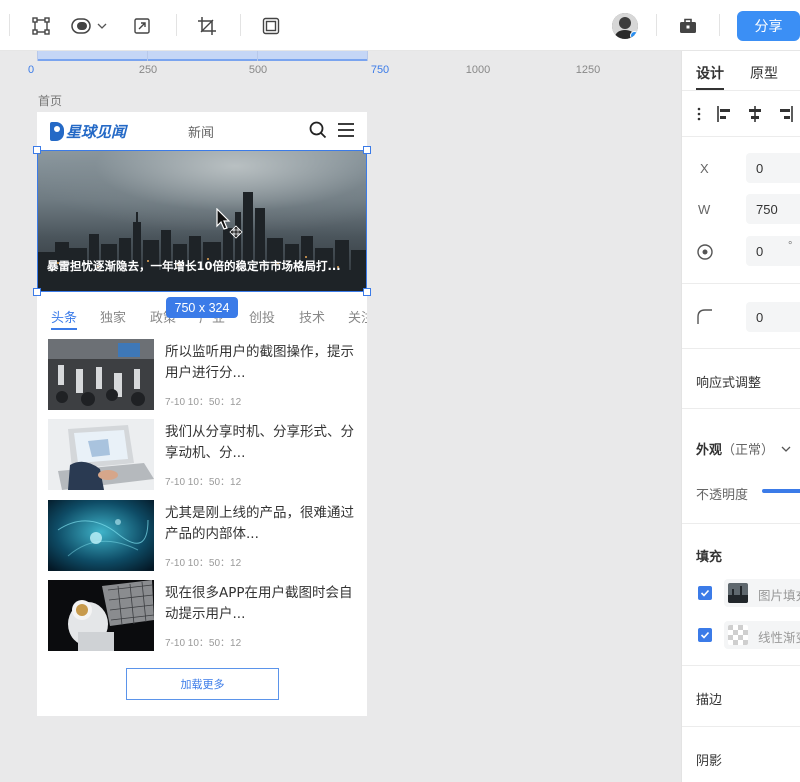 This screenshot has height=782, width=800. Describe the element at coordinates (400, 25) in the screenshot. I see `top-toolbar: 分享` at that location.